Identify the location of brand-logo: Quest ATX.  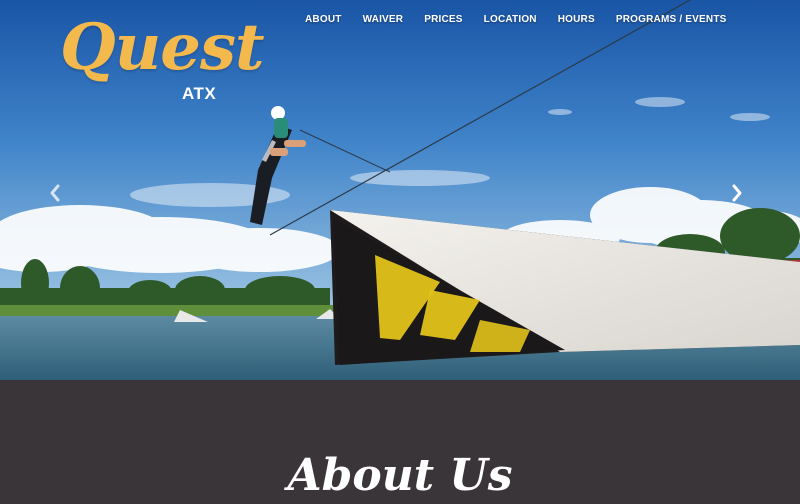
(162, 58).